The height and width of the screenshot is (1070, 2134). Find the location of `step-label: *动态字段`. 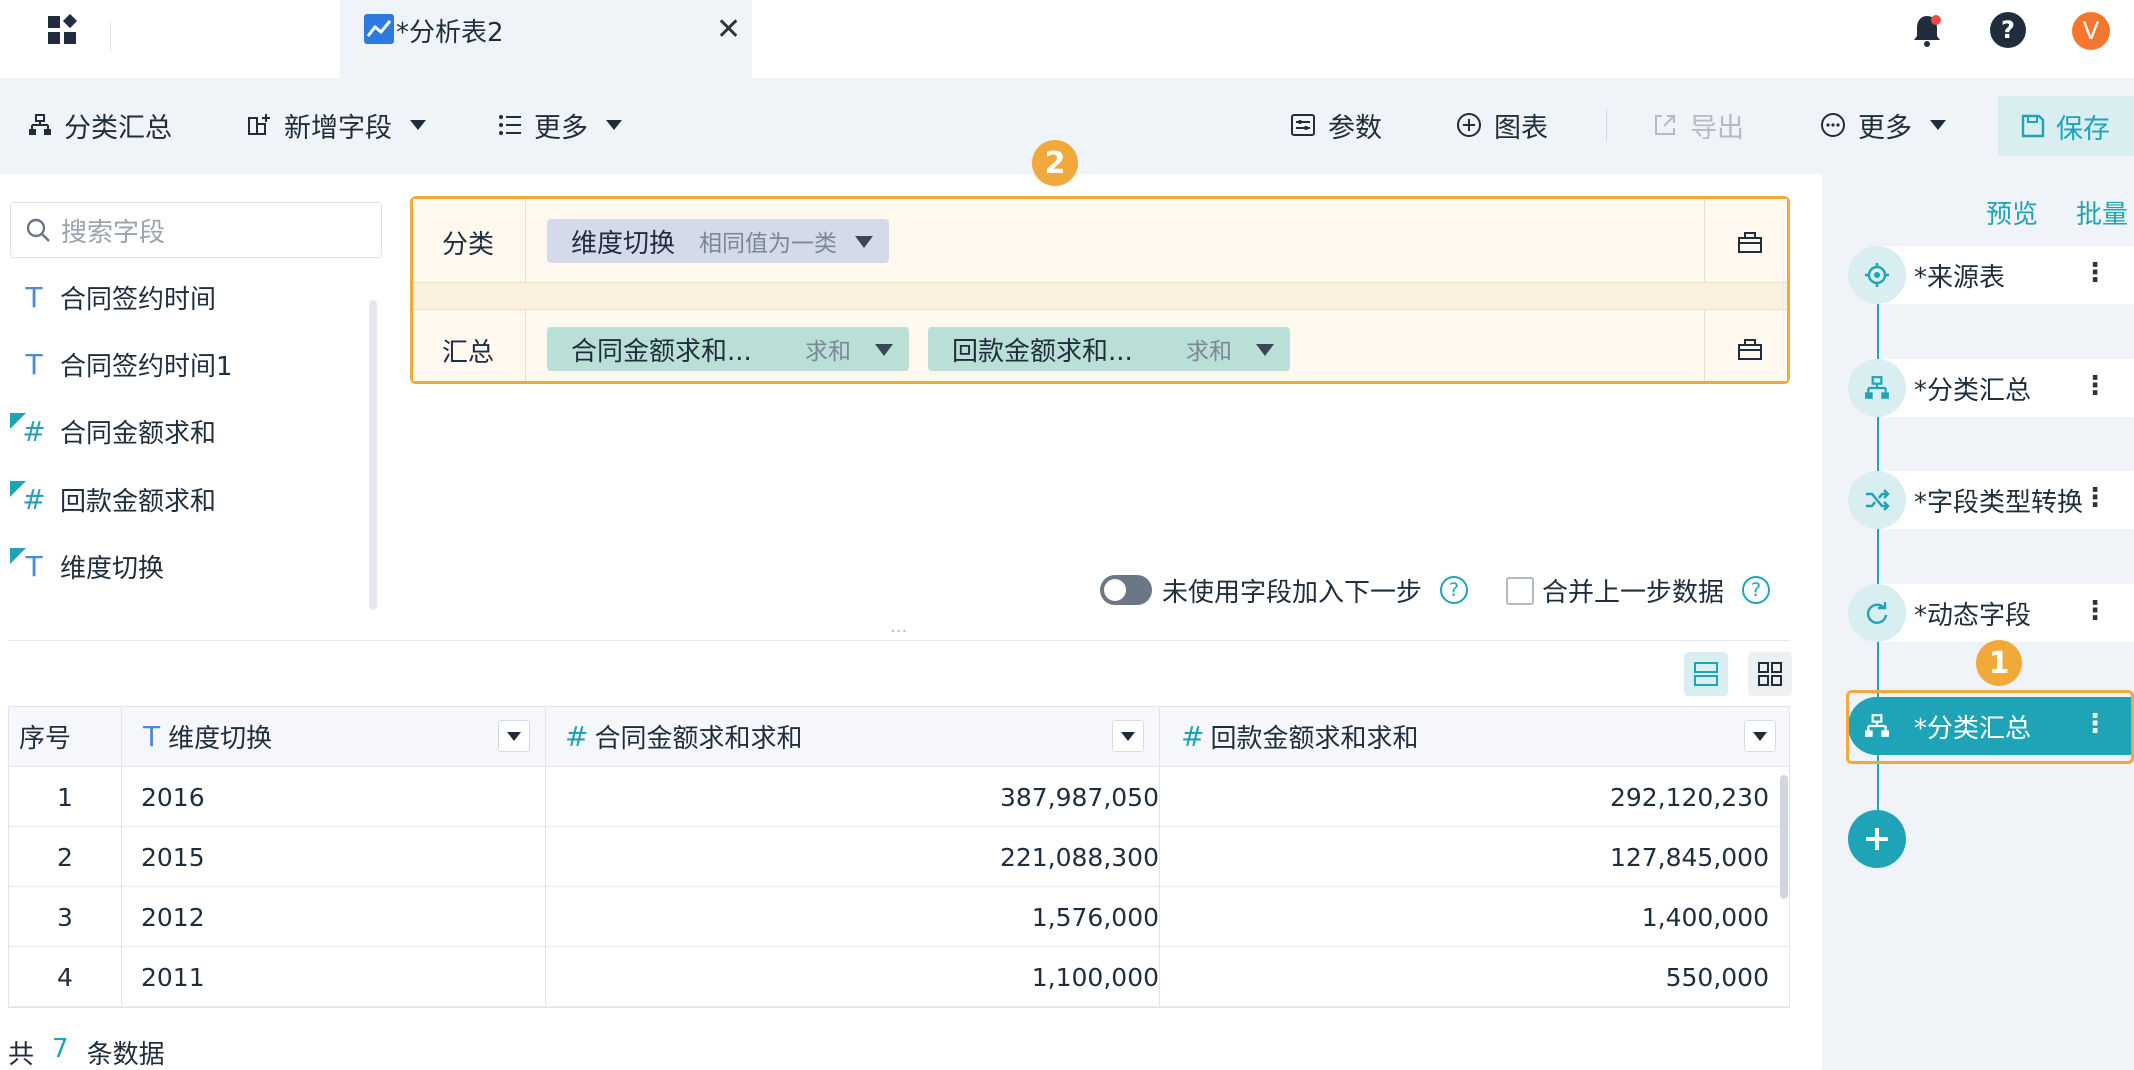

step-label: *动态字段 is located at coordinates (1973, 615).